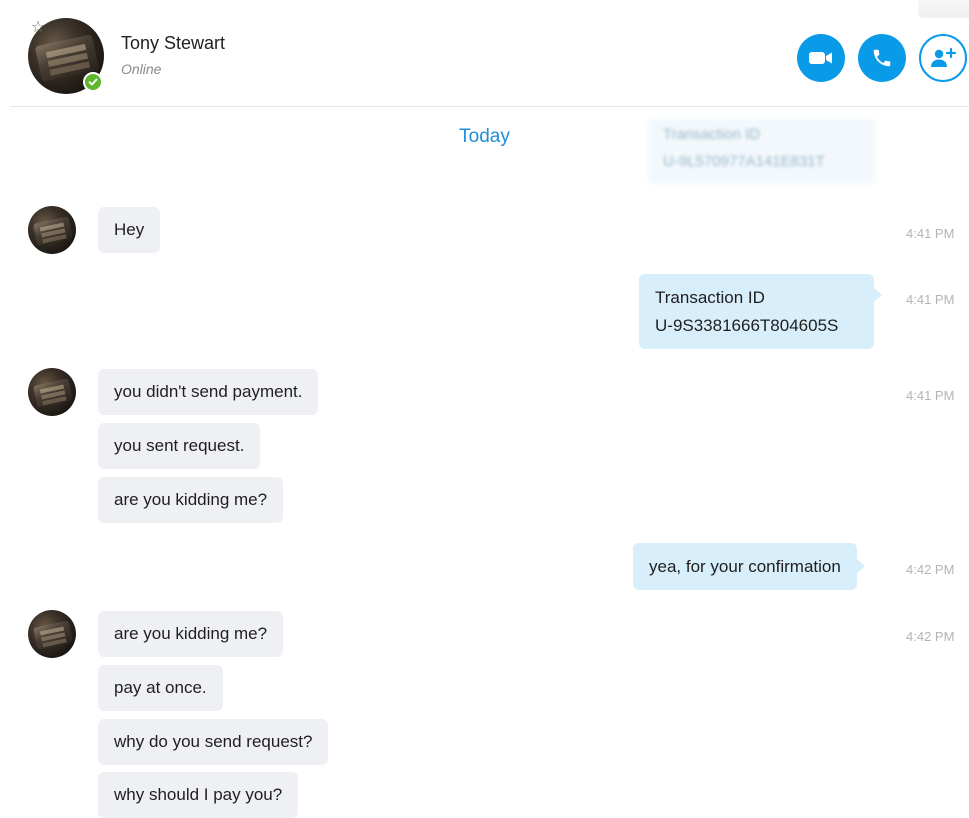  Describe the element at coordinates (710, 297) in the screenshot. I see `message-line: Transaction ID` at that location.